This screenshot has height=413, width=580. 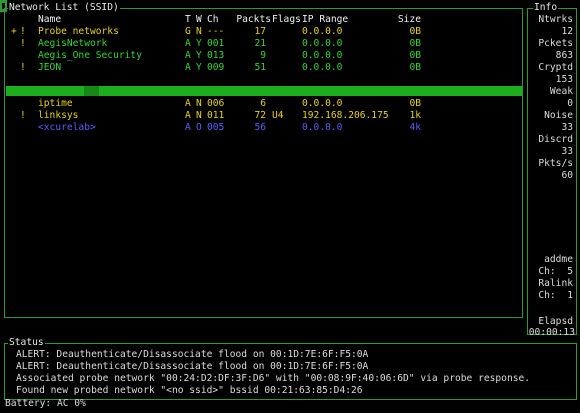 What do you see at coordinates (26, 343) in the screenshot?
I see `status-title: Status` at bounding box center [26, 343].